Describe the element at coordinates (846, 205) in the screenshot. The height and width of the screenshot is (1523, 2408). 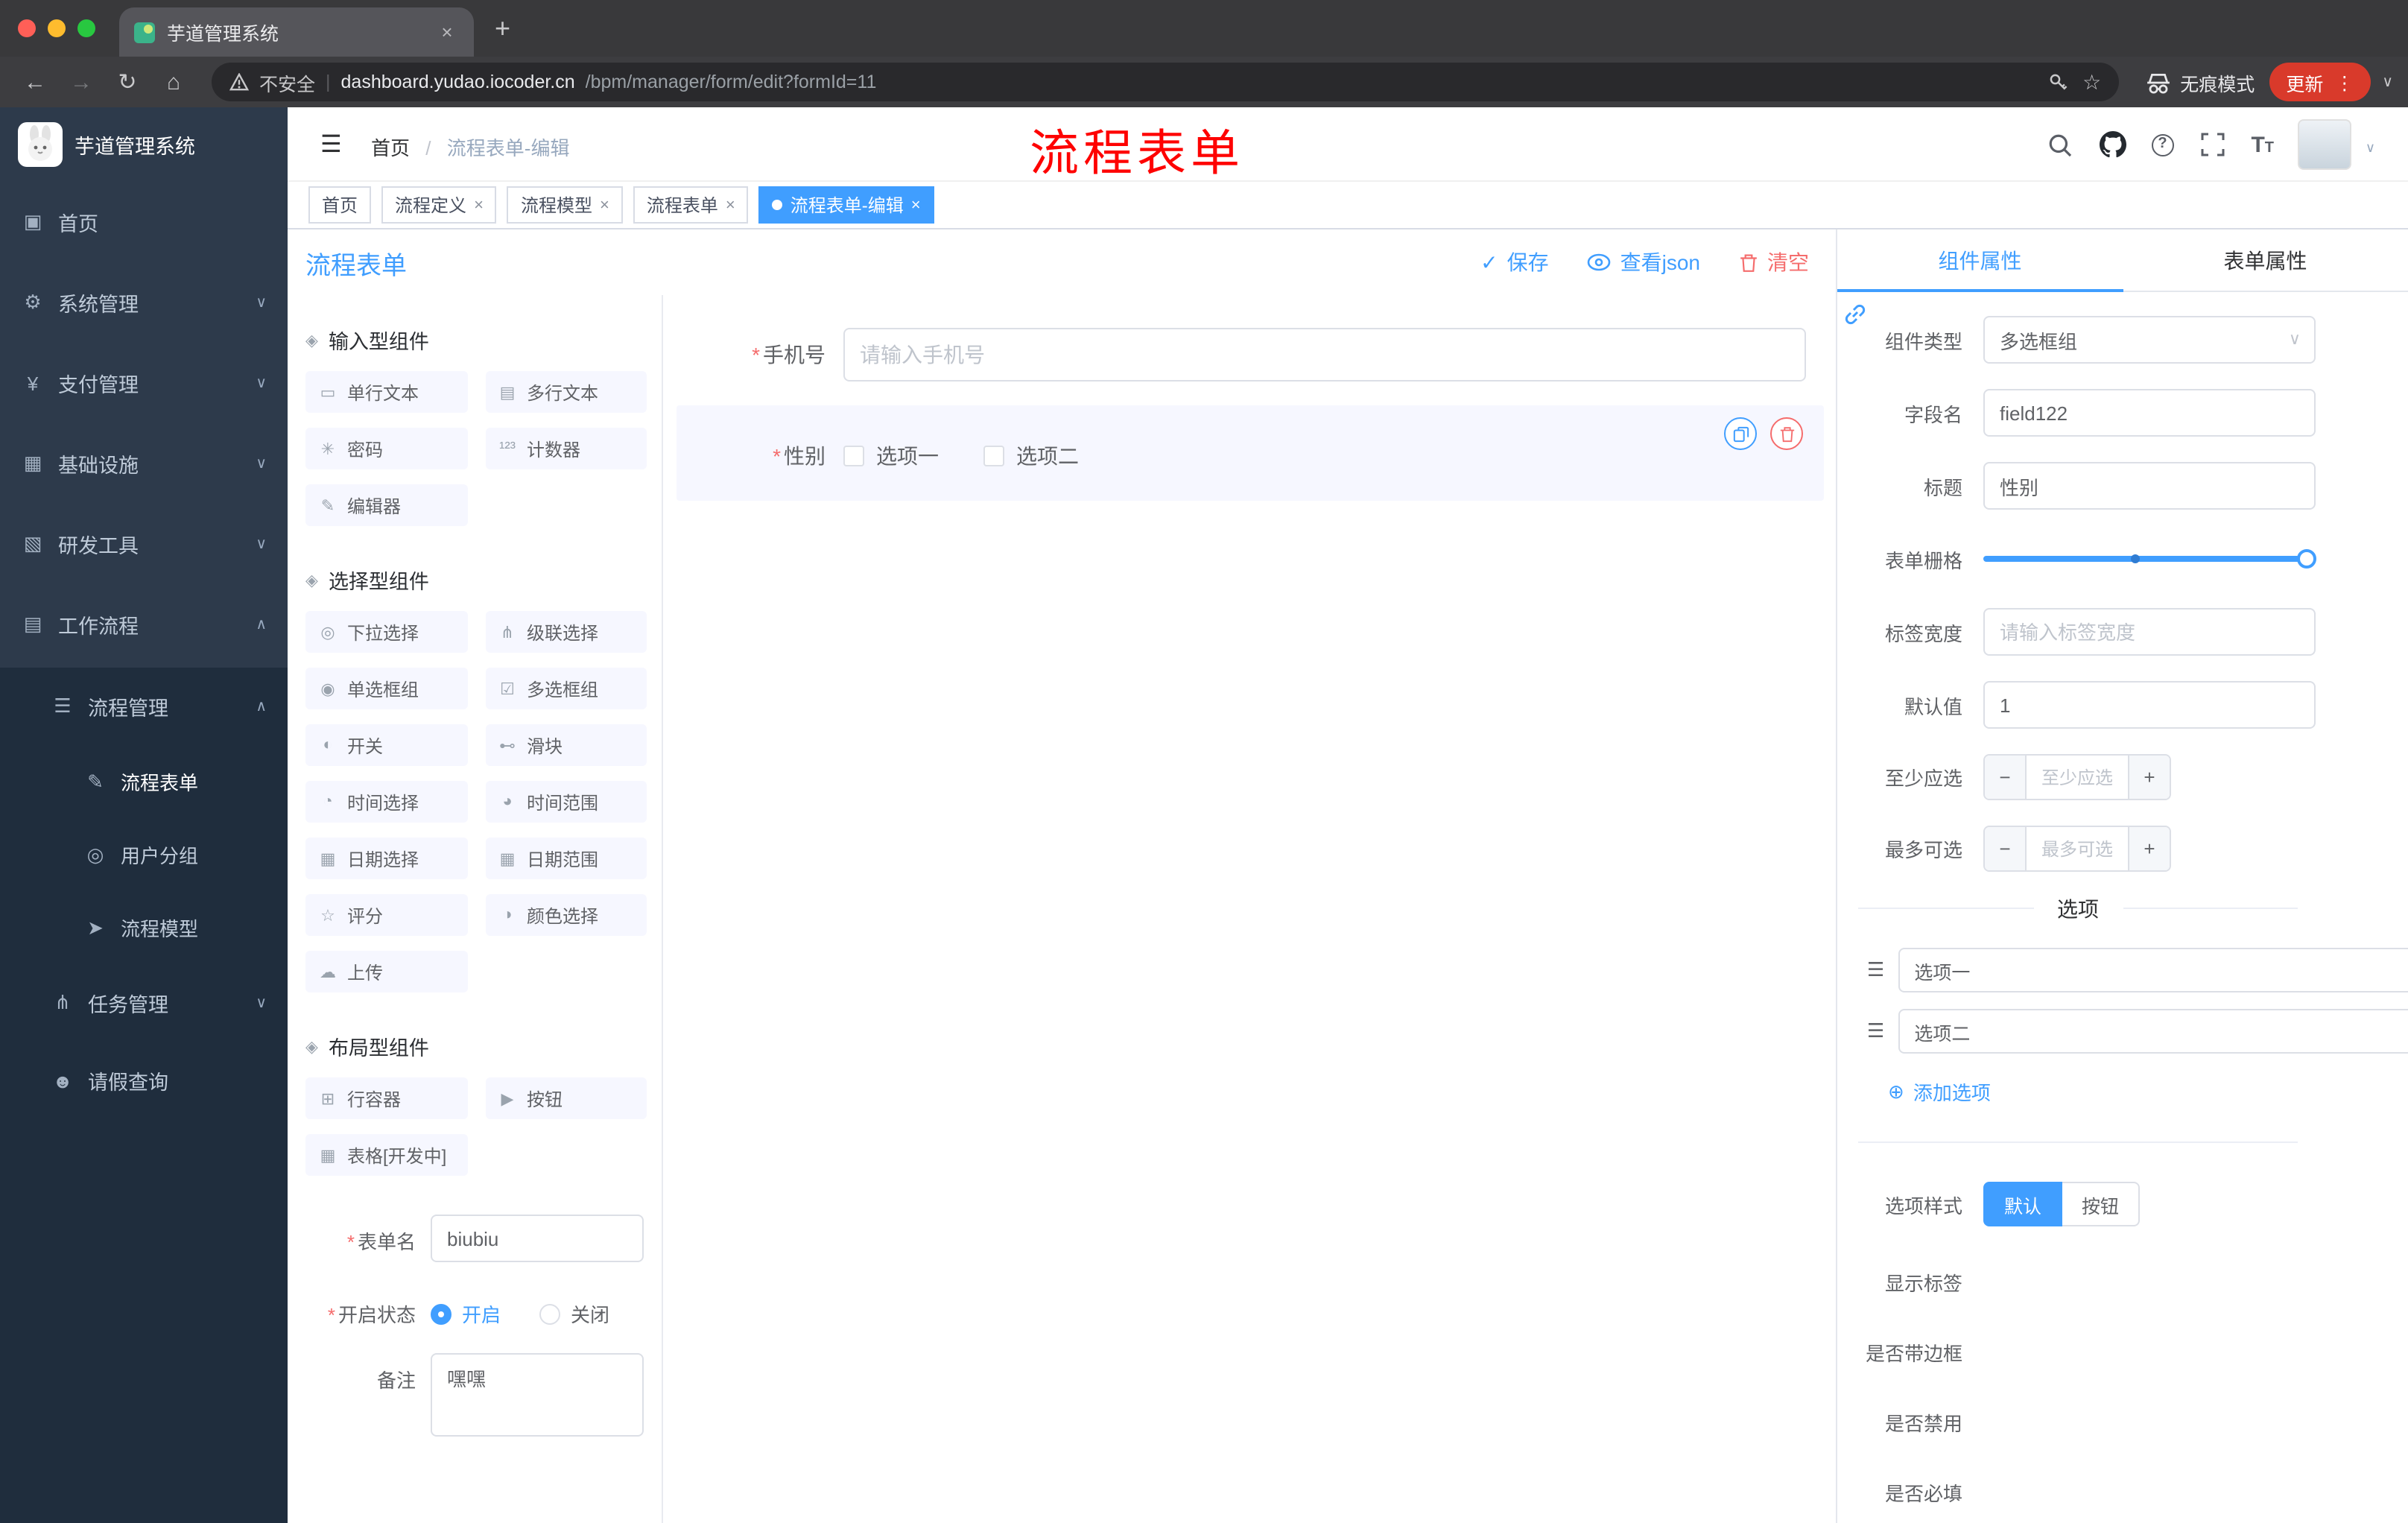
I see `page-tag: 流程表单-编辑 ×` at that location.